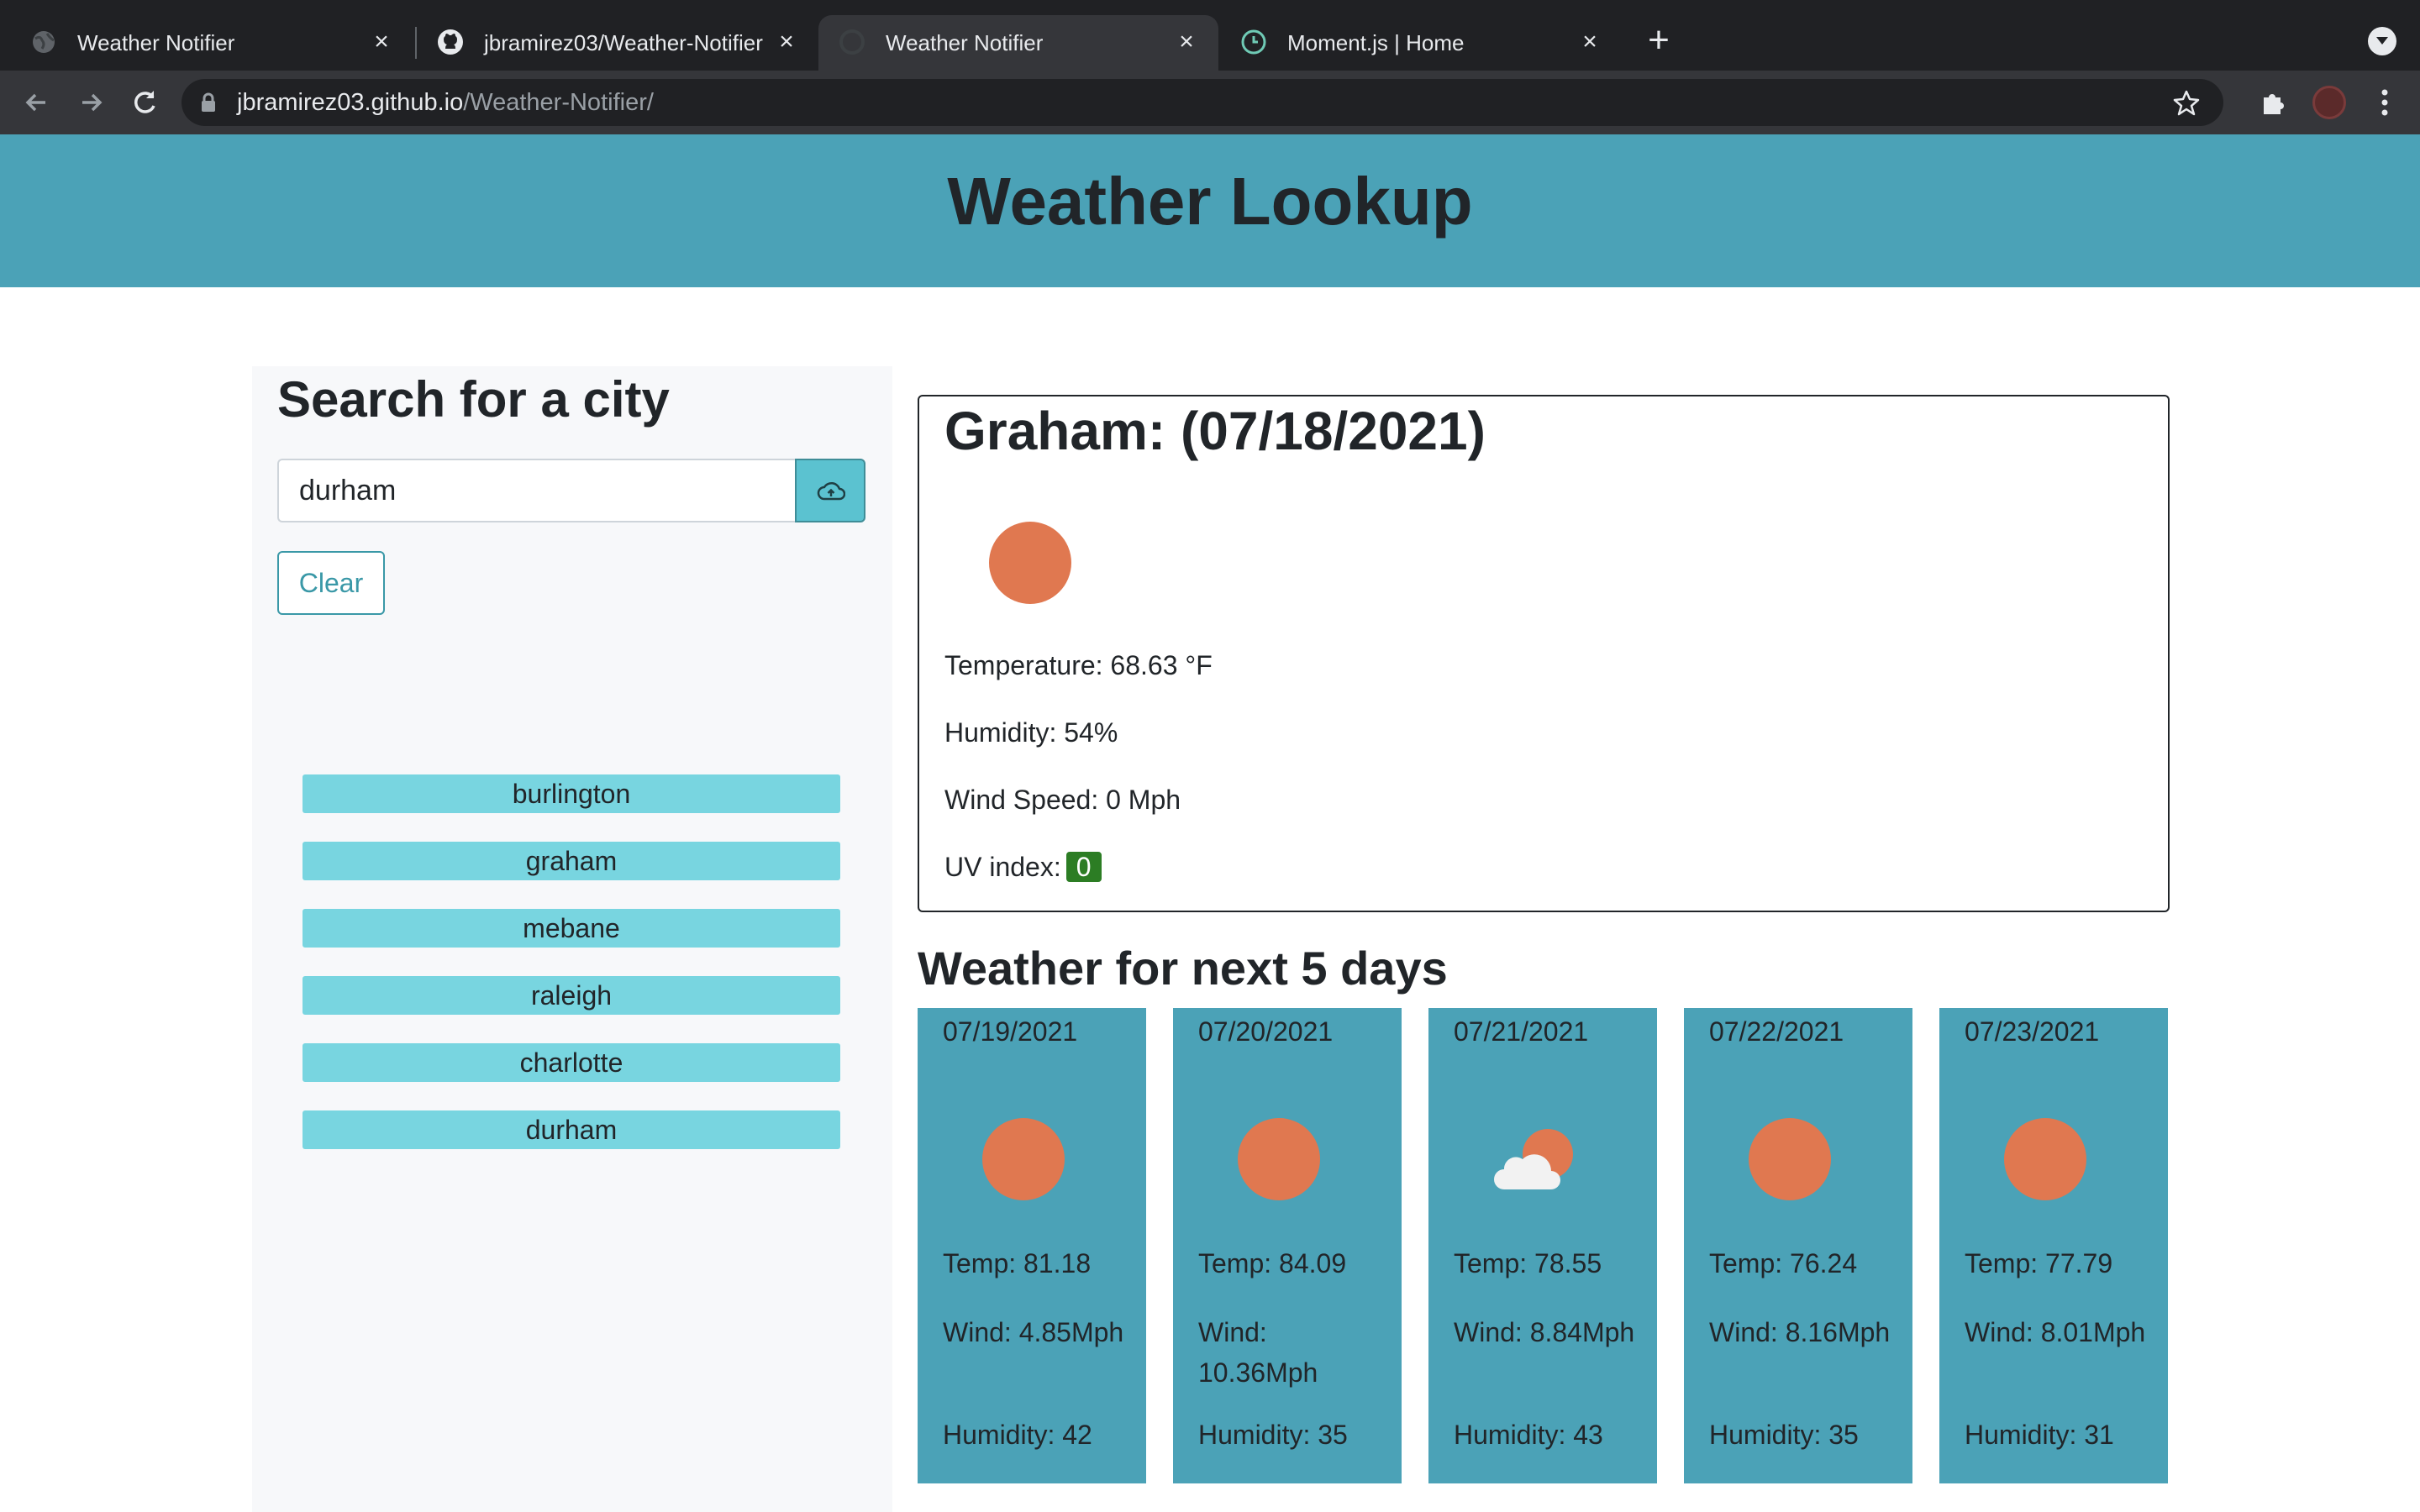 Image resolution: width=2420 pixels, height=1512 pixels. Describe the element at coordinates (1800, 1332) in the screenshot. I see `forecast-wind: Wind: 8.16Mph` at that location.